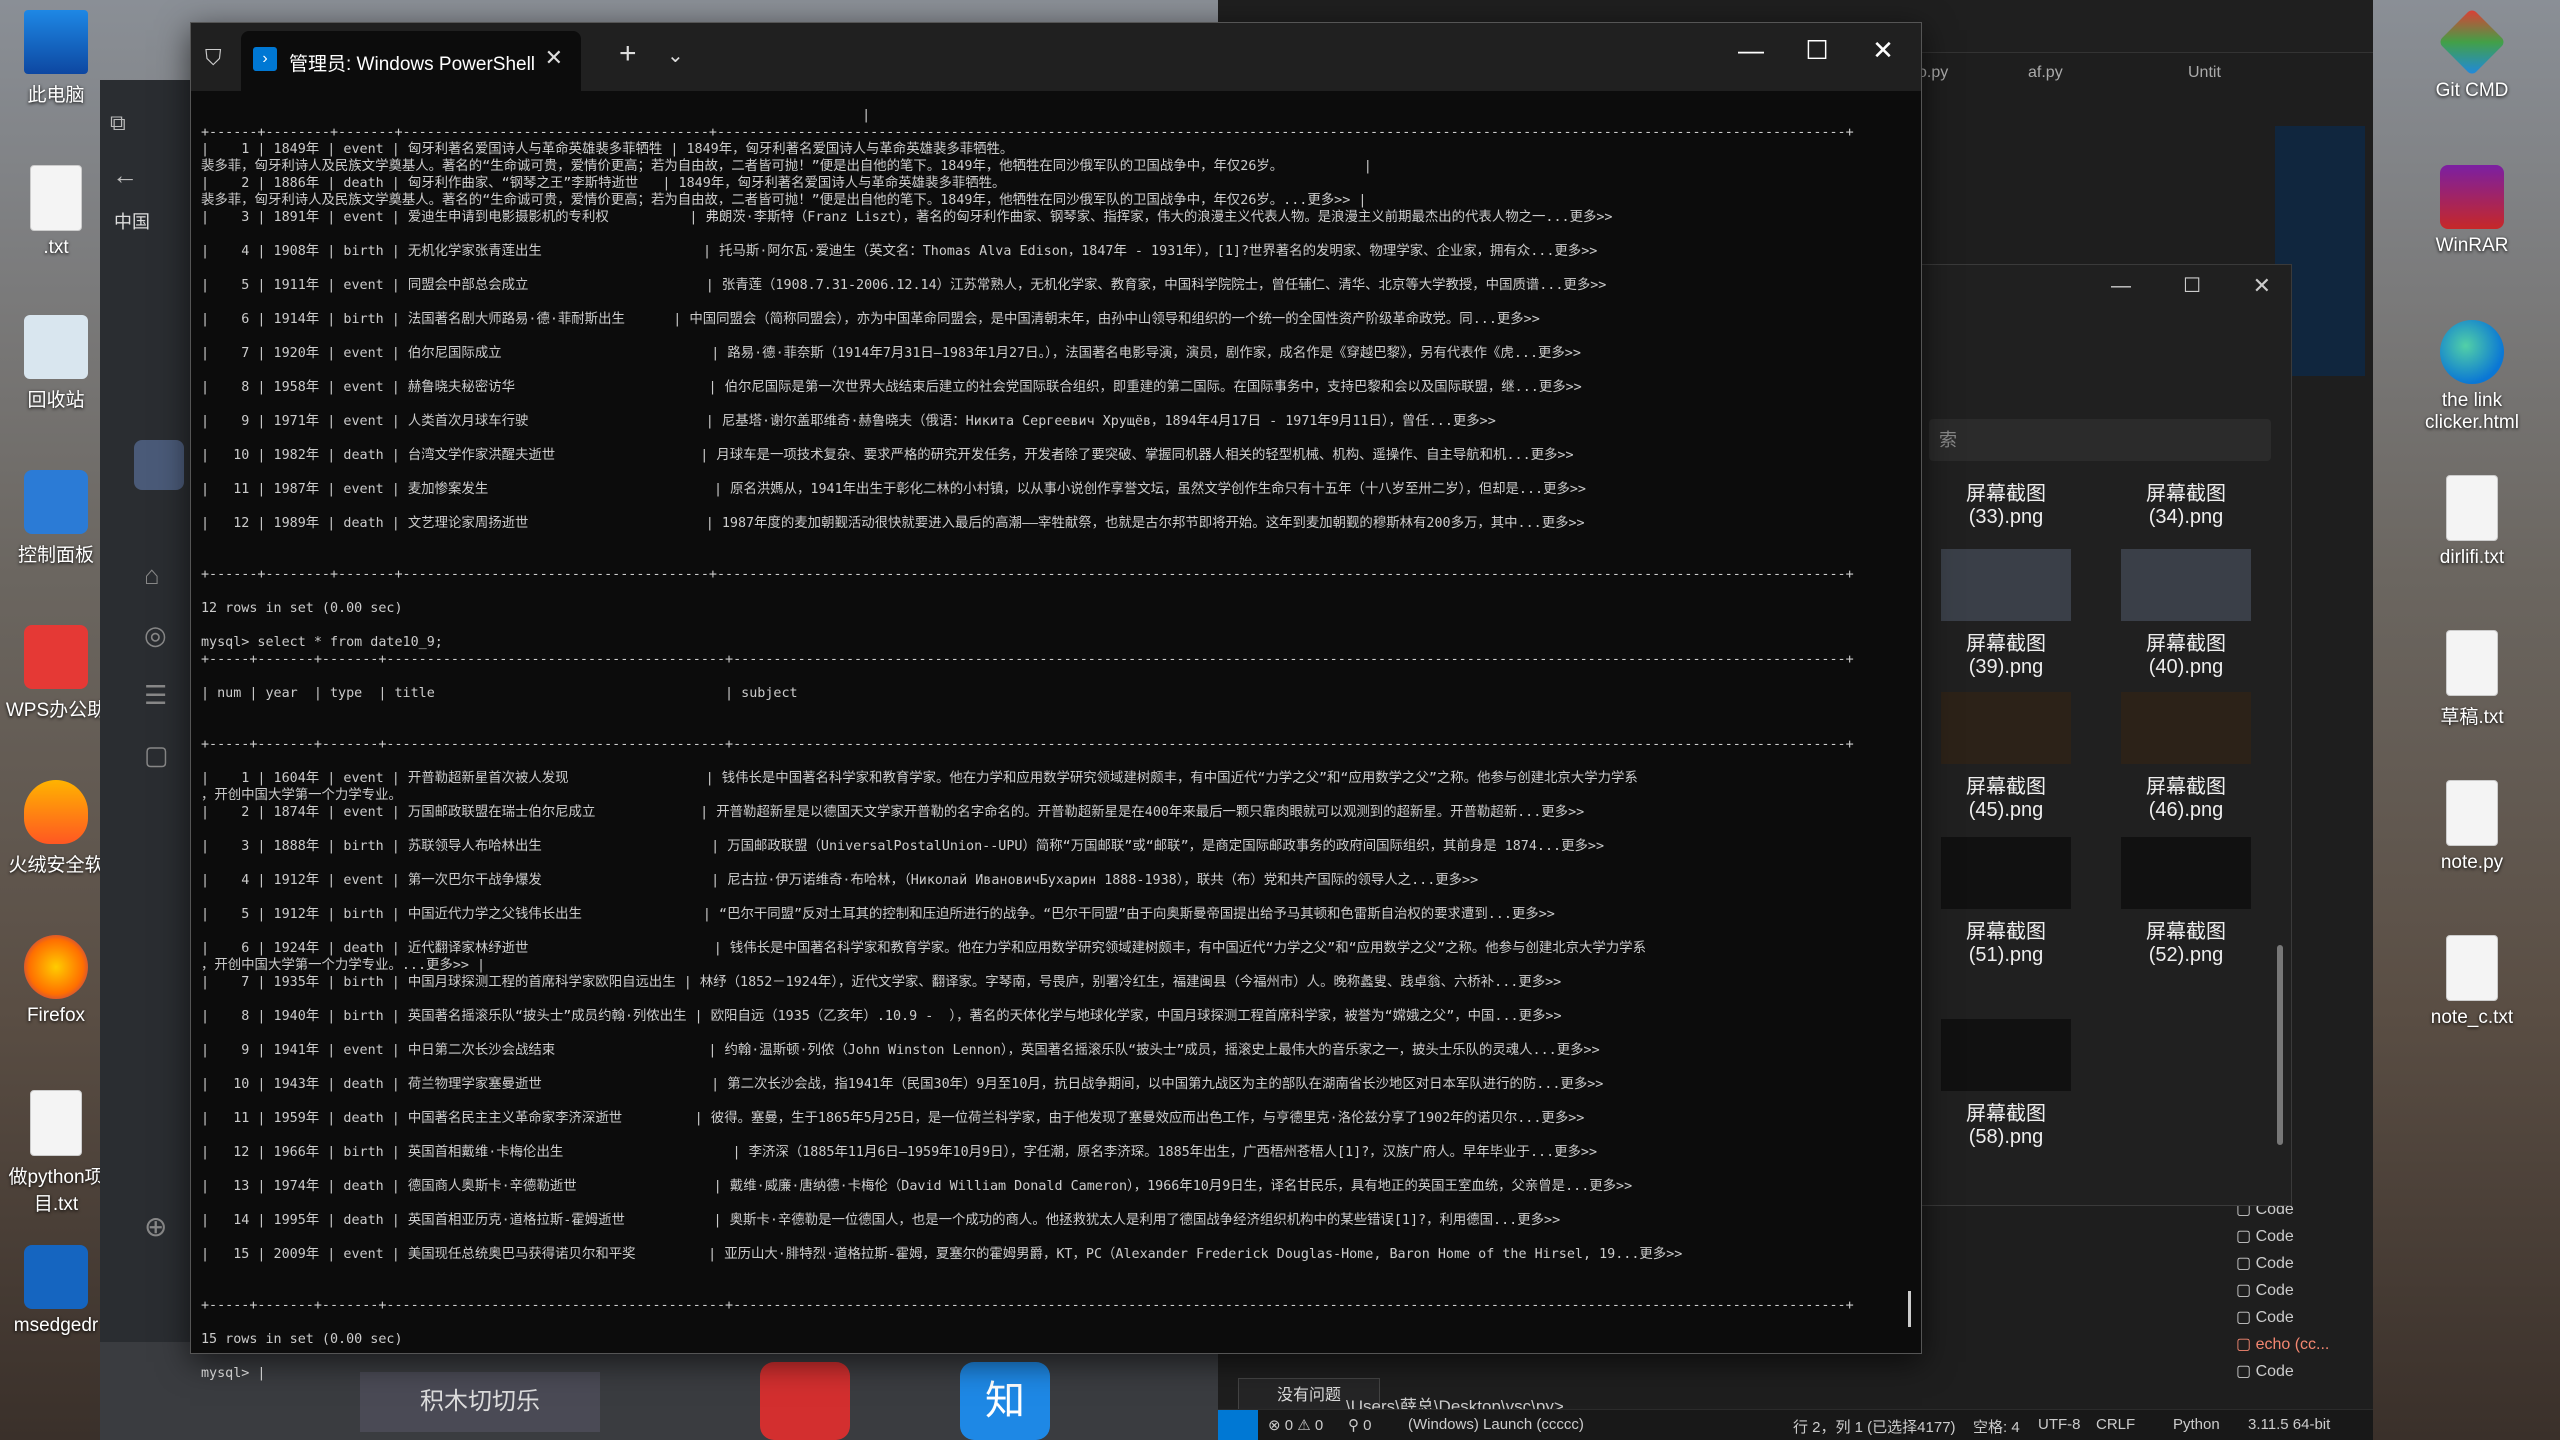 This screenshot has height=1440, width=2560. What do you see at coordinates (2006, 902) in the screenshot?
I see `thumbnail-item: 屏幕截图 (51).png` at bounding box center [2006, 902].